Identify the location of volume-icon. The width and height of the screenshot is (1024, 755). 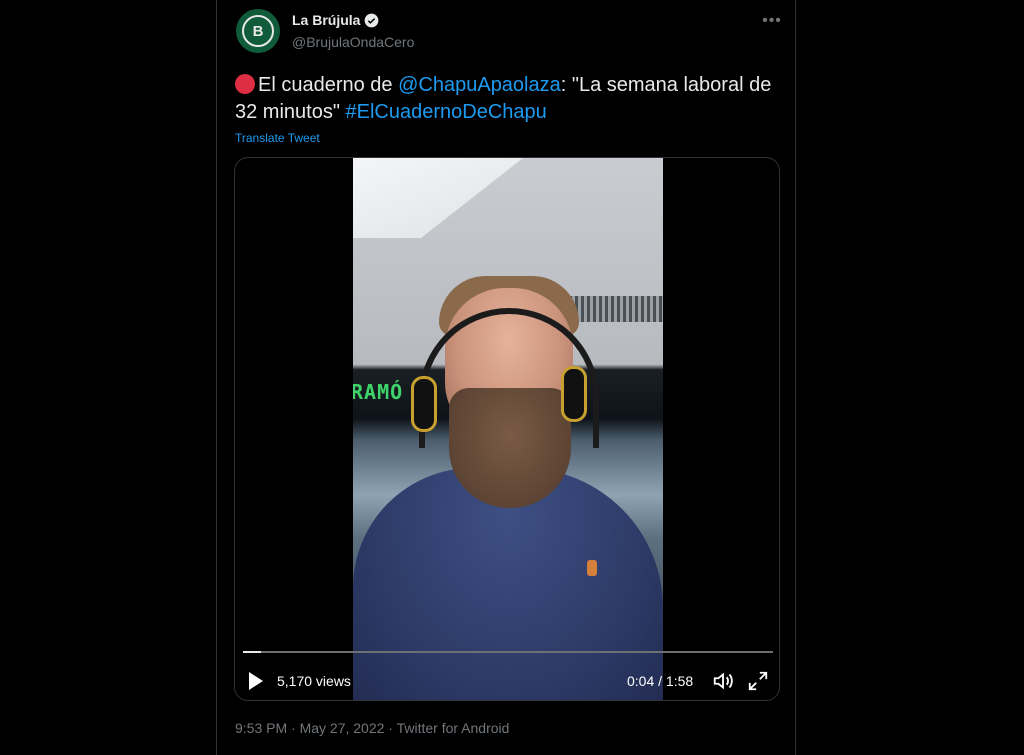
(723, 681).